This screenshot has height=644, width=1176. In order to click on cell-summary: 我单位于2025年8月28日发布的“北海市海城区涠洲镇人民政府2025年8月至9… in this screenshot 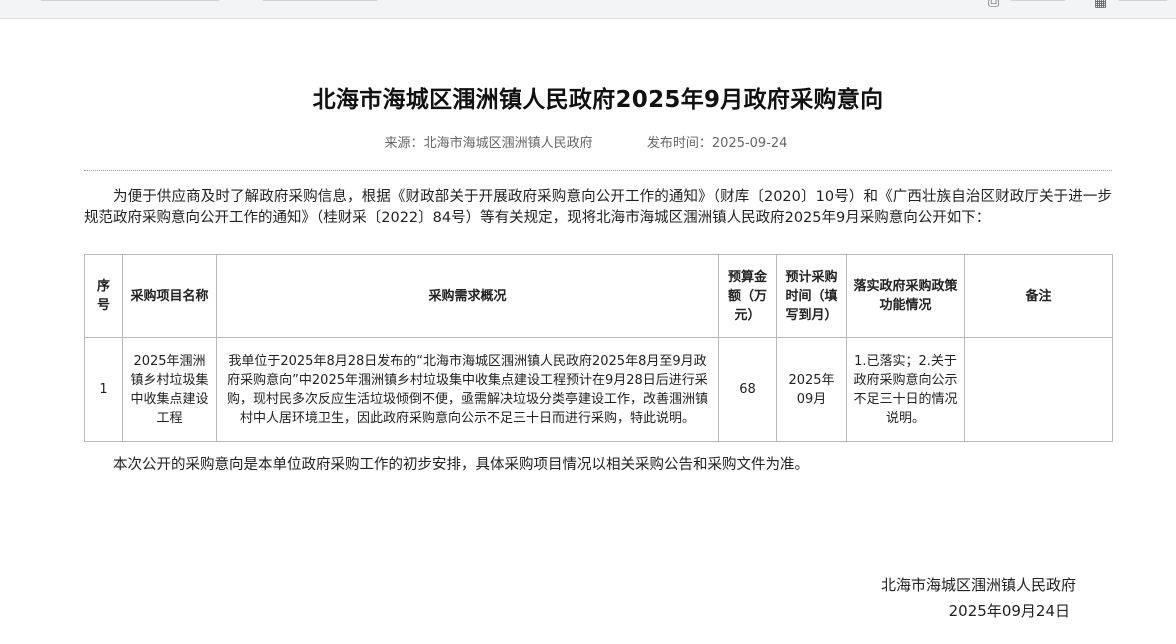, I will do `click(467, 389)`.